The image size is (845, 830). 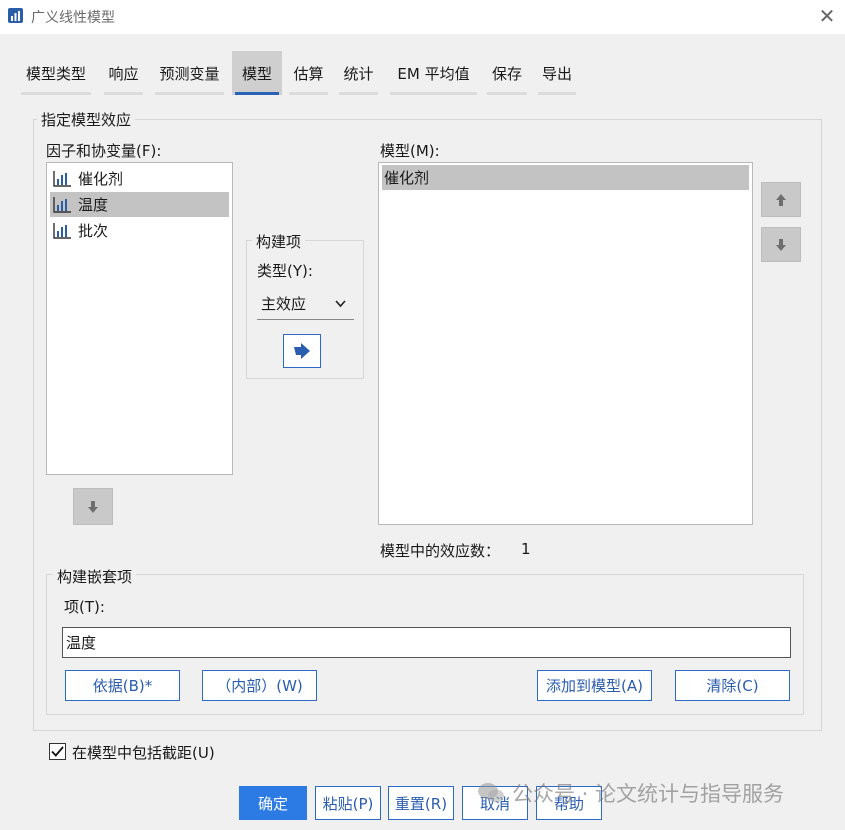 I want to click on model-term-label: 催化剂, so click(x=407, y=178).